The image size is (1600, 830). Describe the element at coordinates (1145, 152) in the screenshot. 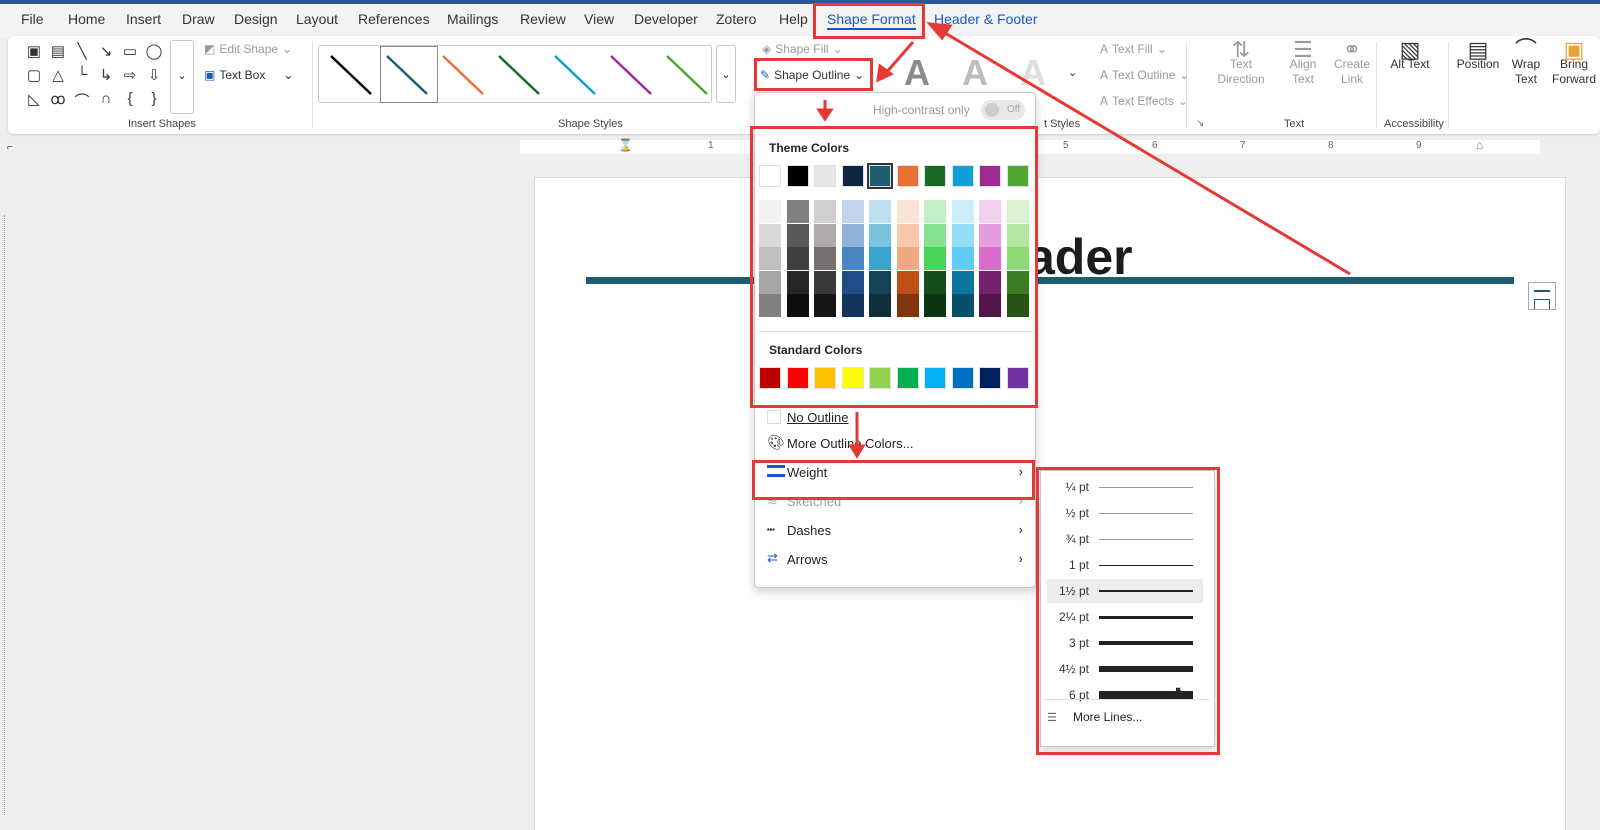

I see `arrow-to-shape-format` at that location.